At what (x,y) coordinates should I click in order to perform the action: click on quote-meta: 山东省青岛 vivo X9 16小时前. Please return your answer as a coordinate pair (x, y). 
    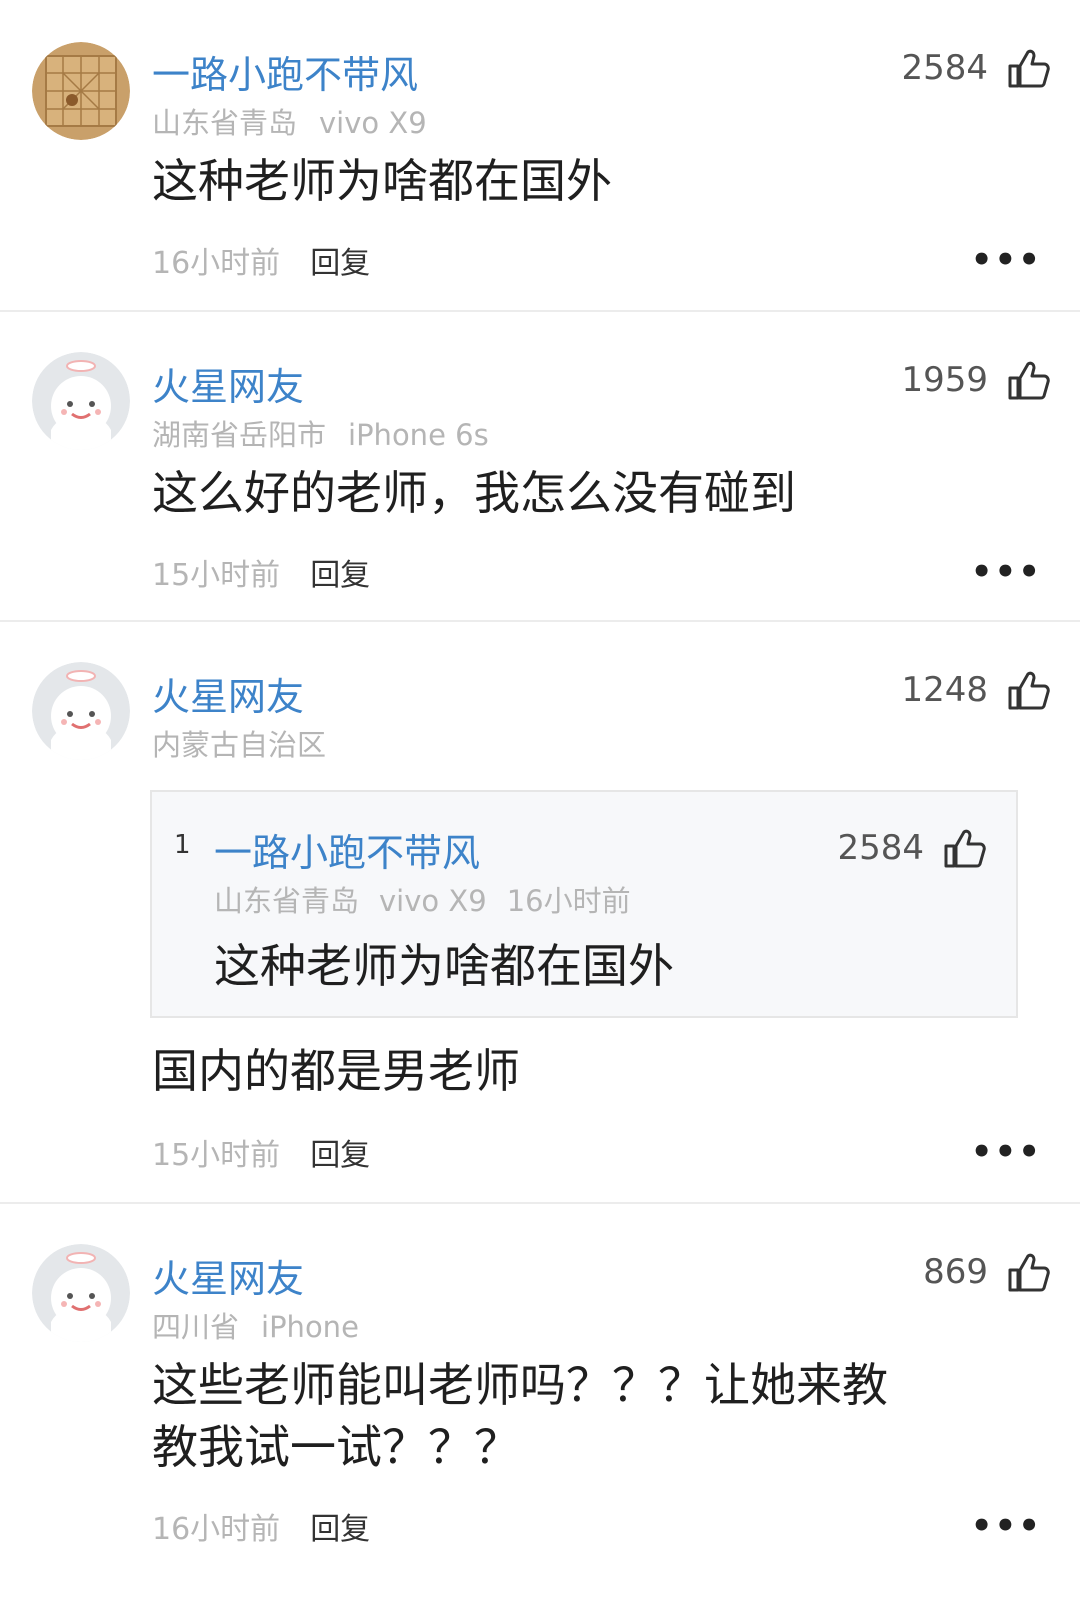
    Looking at the image, I should click on (432, 899).